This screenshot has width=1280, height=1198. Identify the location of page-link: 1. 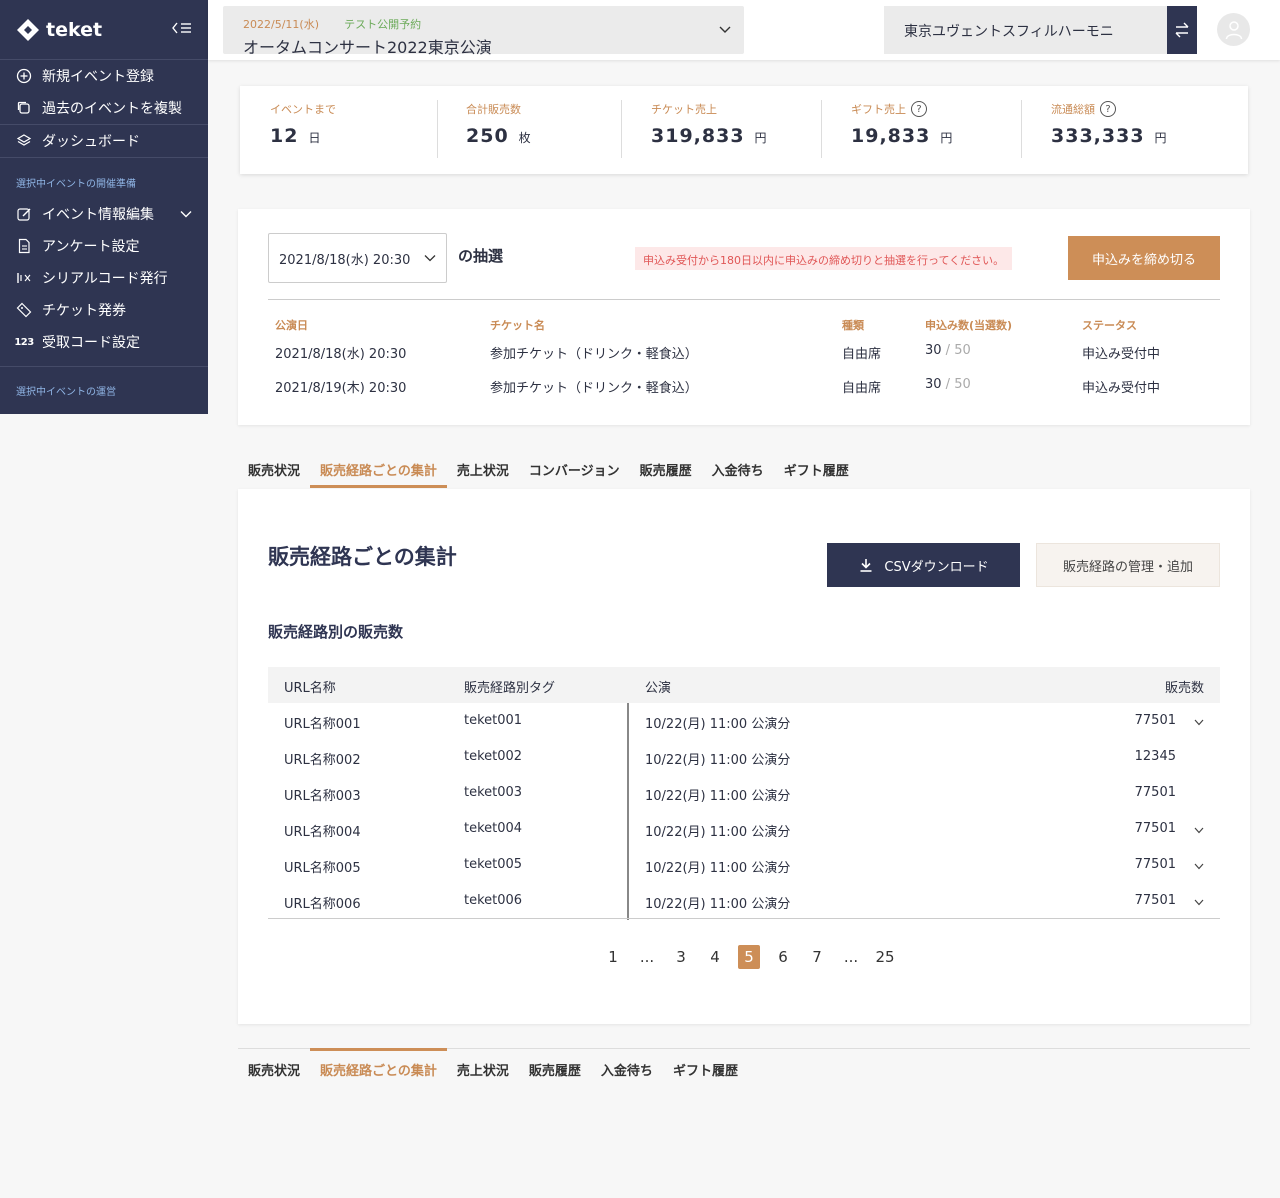
(613, 957).